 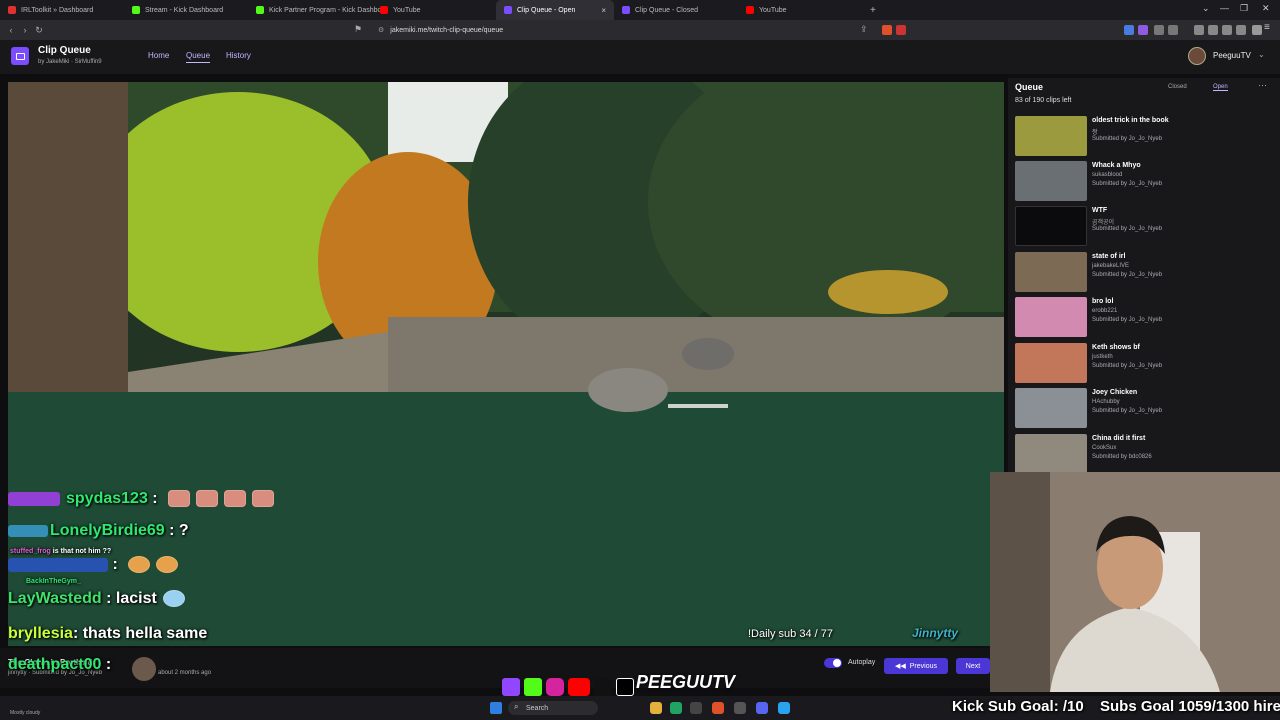 I want to click on autoplay-toggle, so click(x=833, y=663).